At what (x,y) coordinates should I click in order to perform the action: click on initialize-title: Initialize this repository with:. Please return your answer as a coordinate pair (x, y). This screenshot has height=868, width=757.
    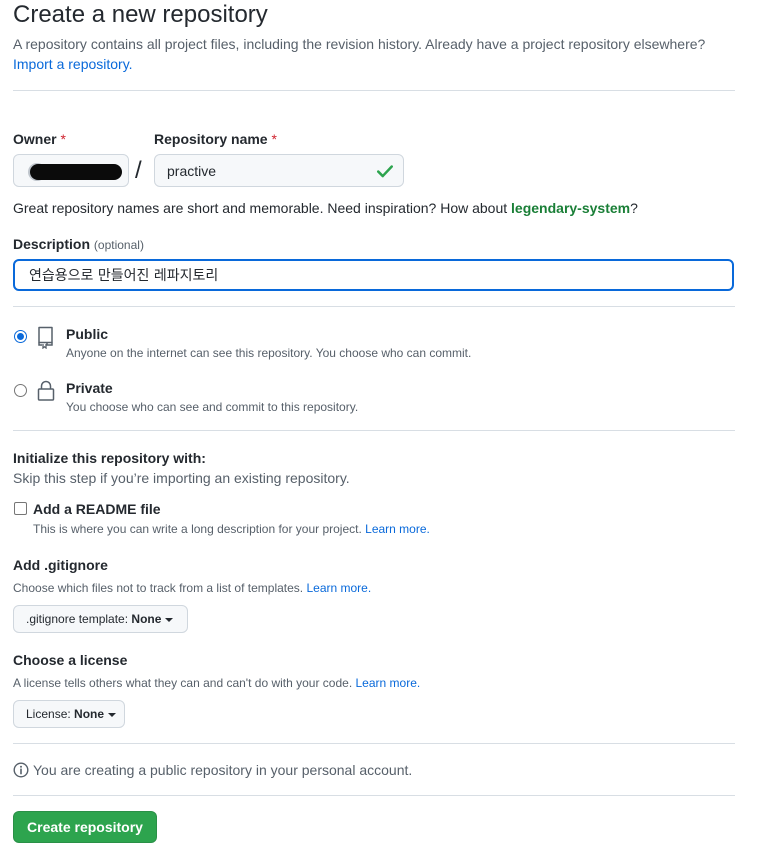
    Looking at the image, I should click on (109, 458).